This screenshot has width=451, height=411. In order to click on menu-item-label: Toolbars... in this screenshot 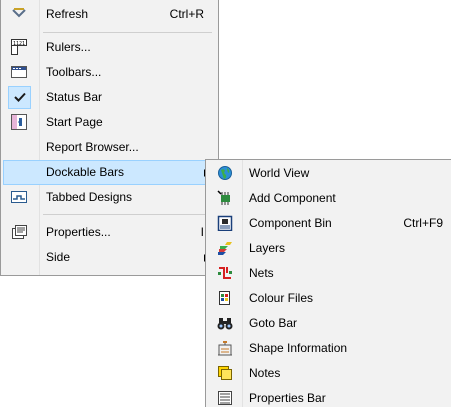, I will do `click(74, 72)`.